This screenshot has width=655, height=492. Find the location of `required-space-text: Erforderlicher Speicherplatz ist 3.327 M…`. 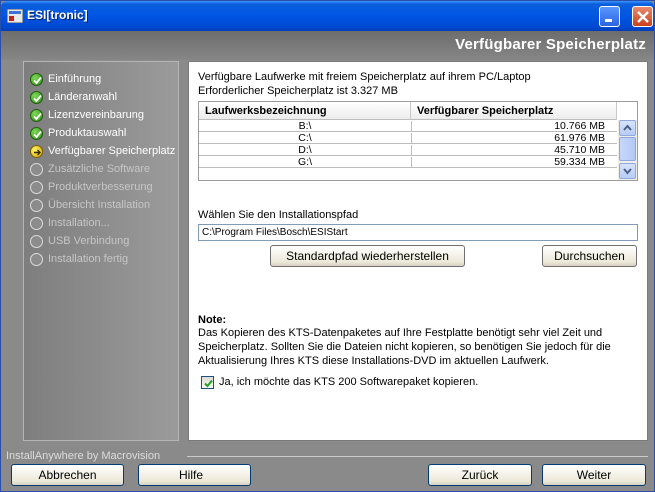

required-space-text: Erforderlicher Speicherplatz ist 3.327 M… is located at coordinates (298, 91).